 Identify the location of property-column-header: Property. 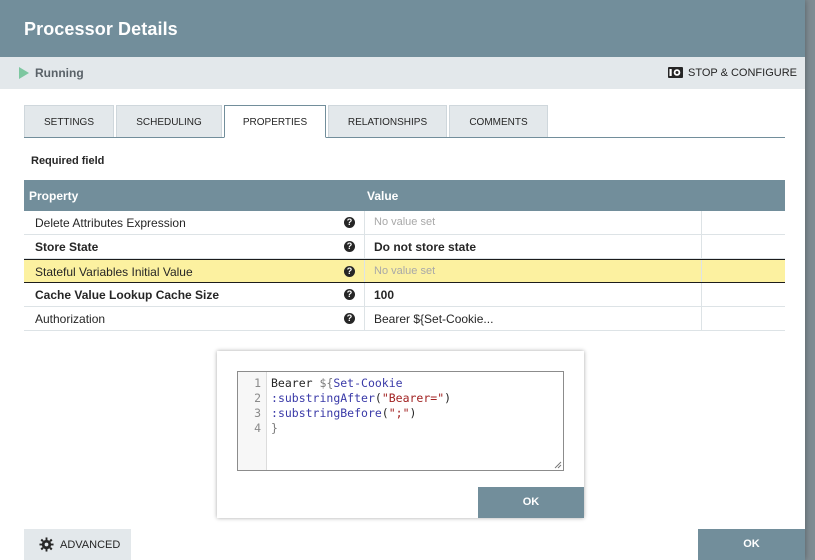
(54, 196).